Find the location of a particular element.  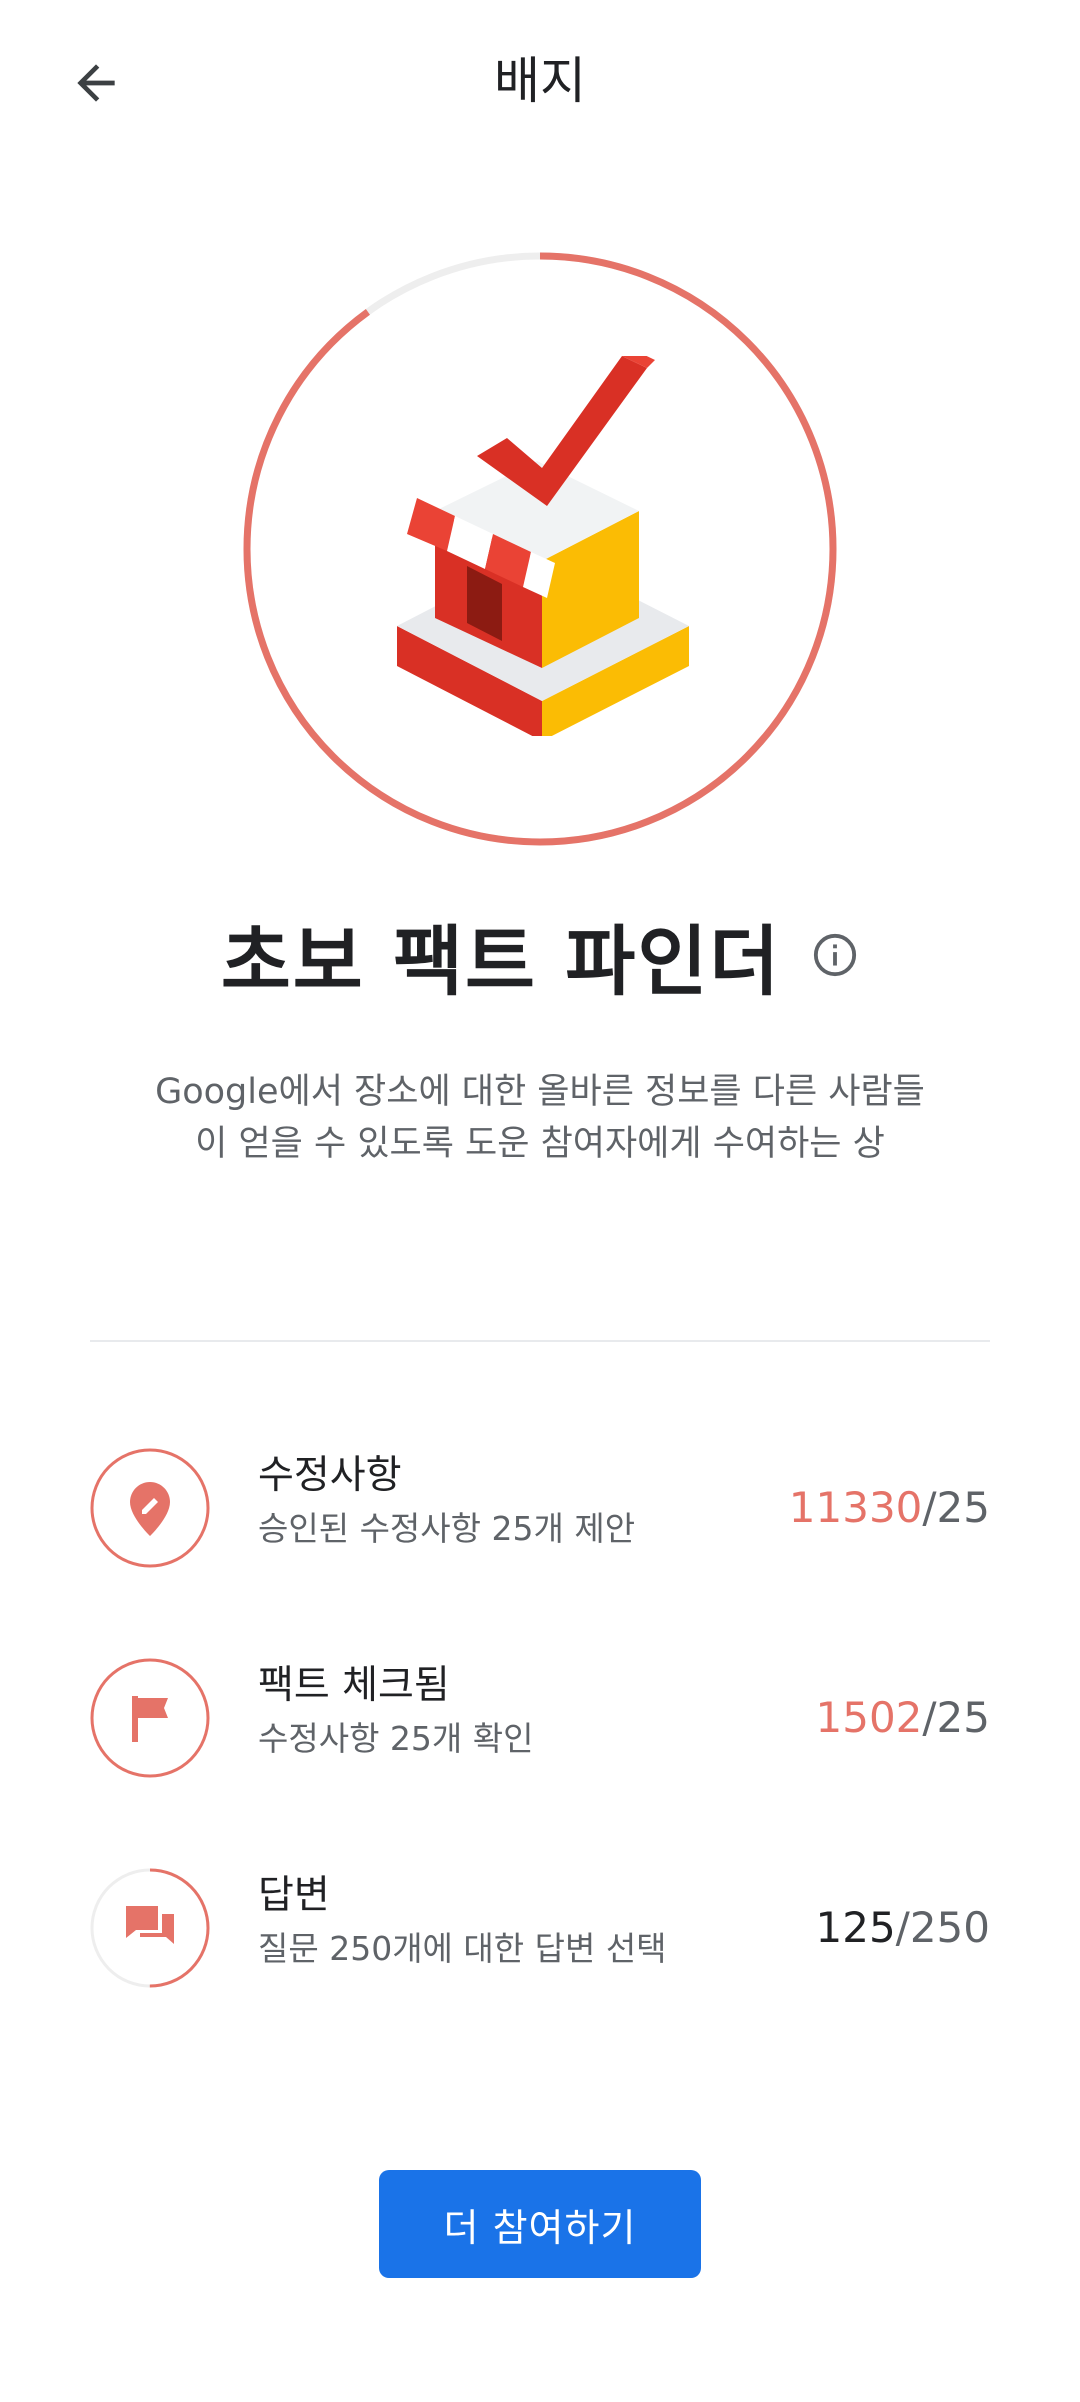

requirement-subtitle: 질문 250개에 대한 답변 선택 is located at coordinates (462, 1948).